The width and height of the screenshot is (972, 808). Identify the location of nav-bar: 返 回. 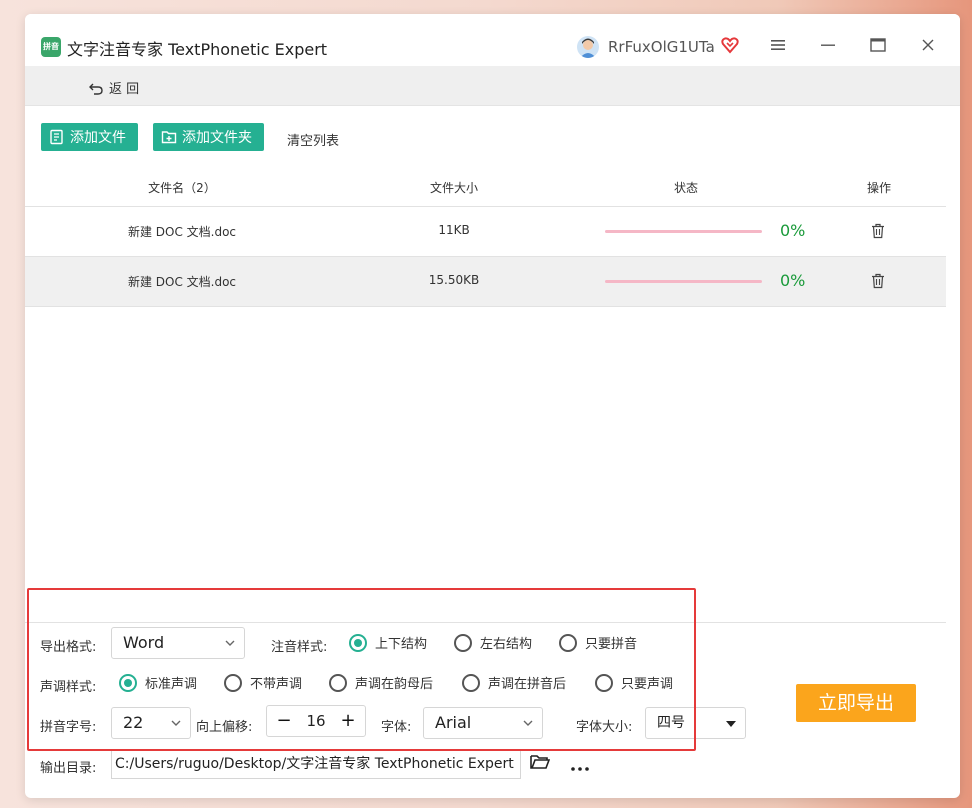
(492, 86).